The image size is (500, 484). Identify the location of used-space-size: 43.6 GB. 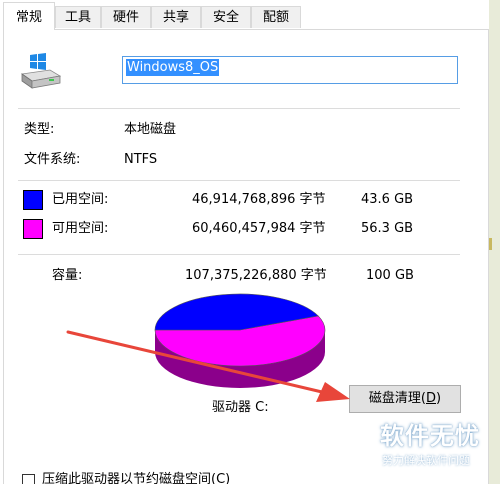
(387, 199).